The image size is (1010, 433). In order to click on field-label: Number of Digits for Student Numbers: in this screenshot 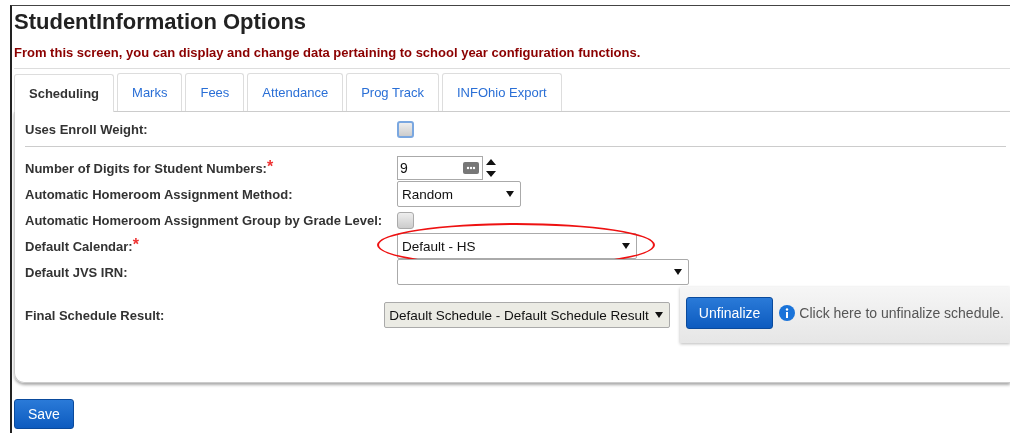, I will do `click(146, 168)`.